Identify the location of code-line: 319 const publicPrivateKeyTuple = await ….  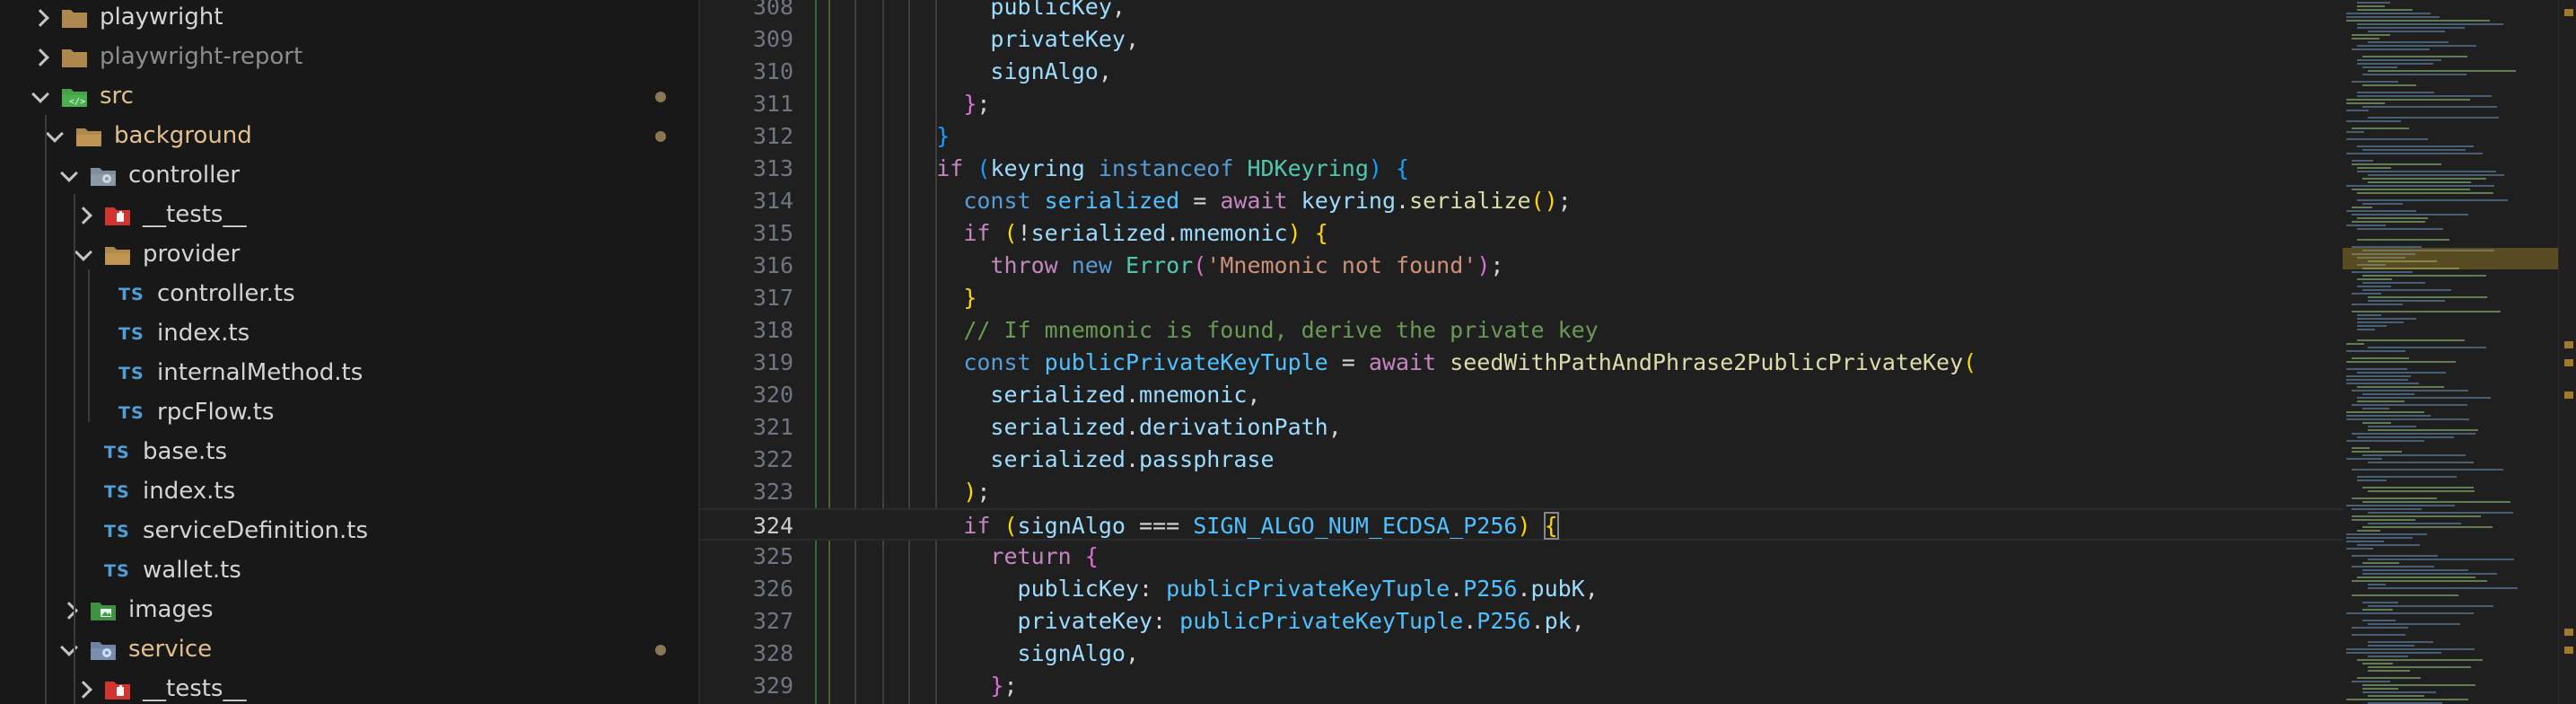
(1521, 363).